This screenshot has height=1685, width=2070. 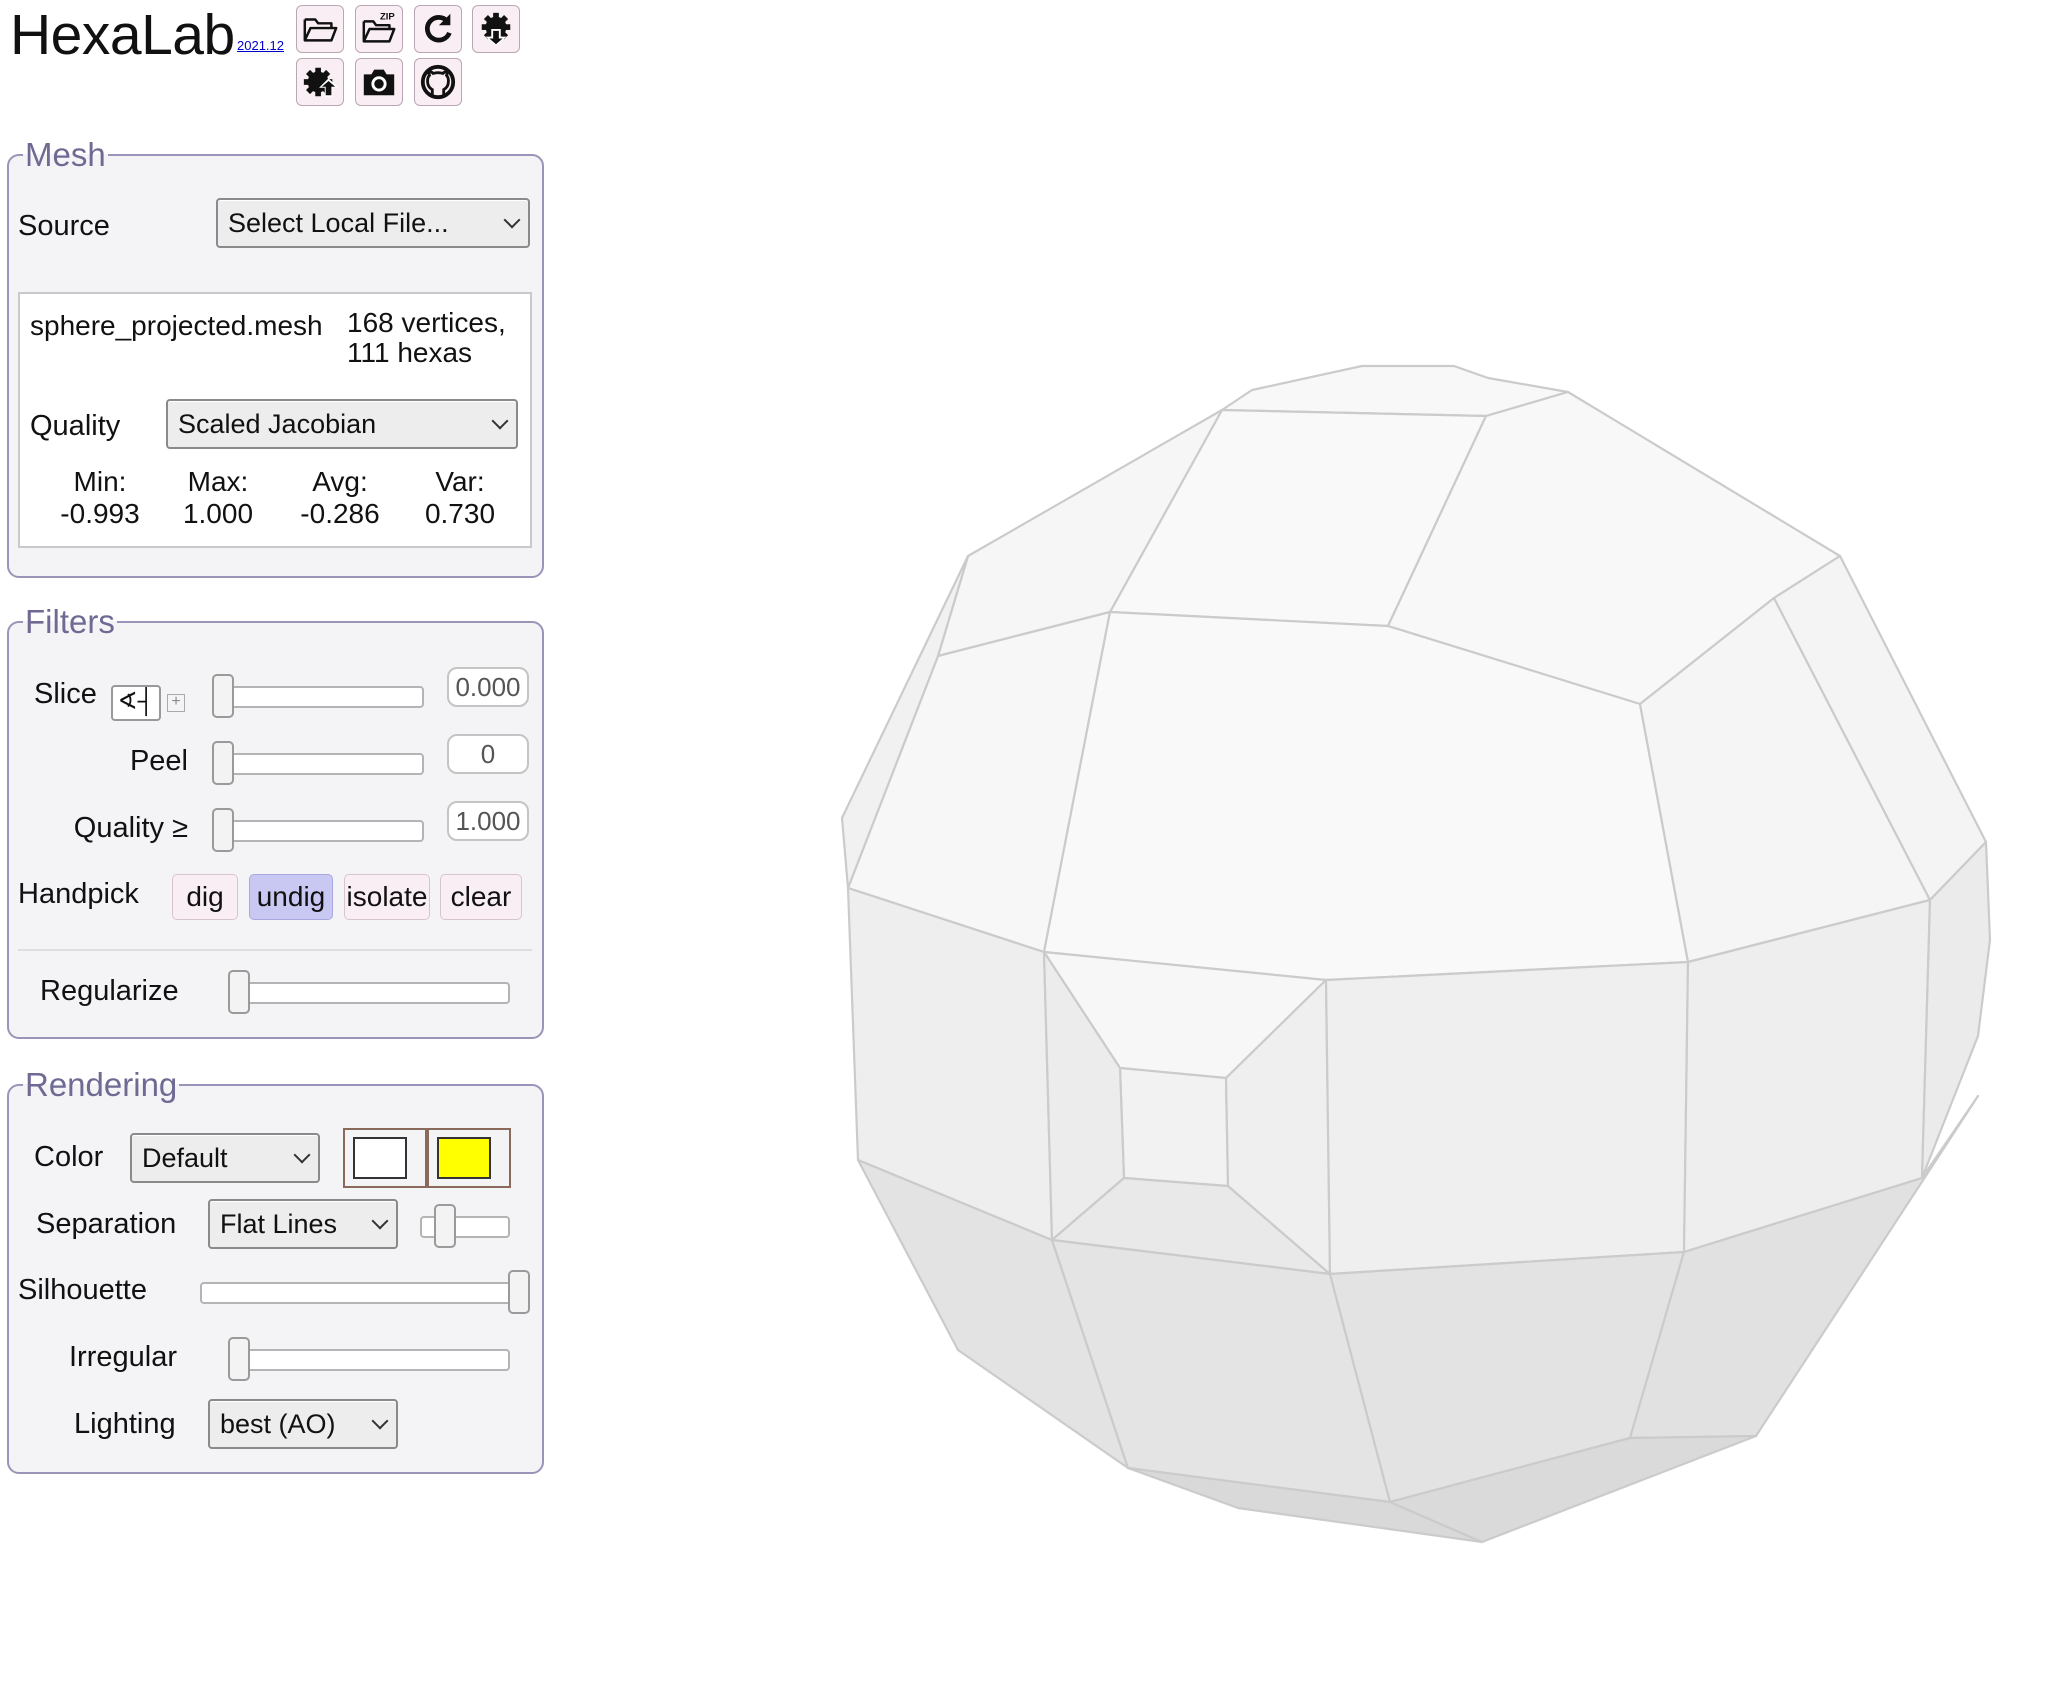 What do you see at coordinates (277, 424) in the screenshot?
I see `quality-select-value: Scaled Jacobian` at bounding box center [277, 424].